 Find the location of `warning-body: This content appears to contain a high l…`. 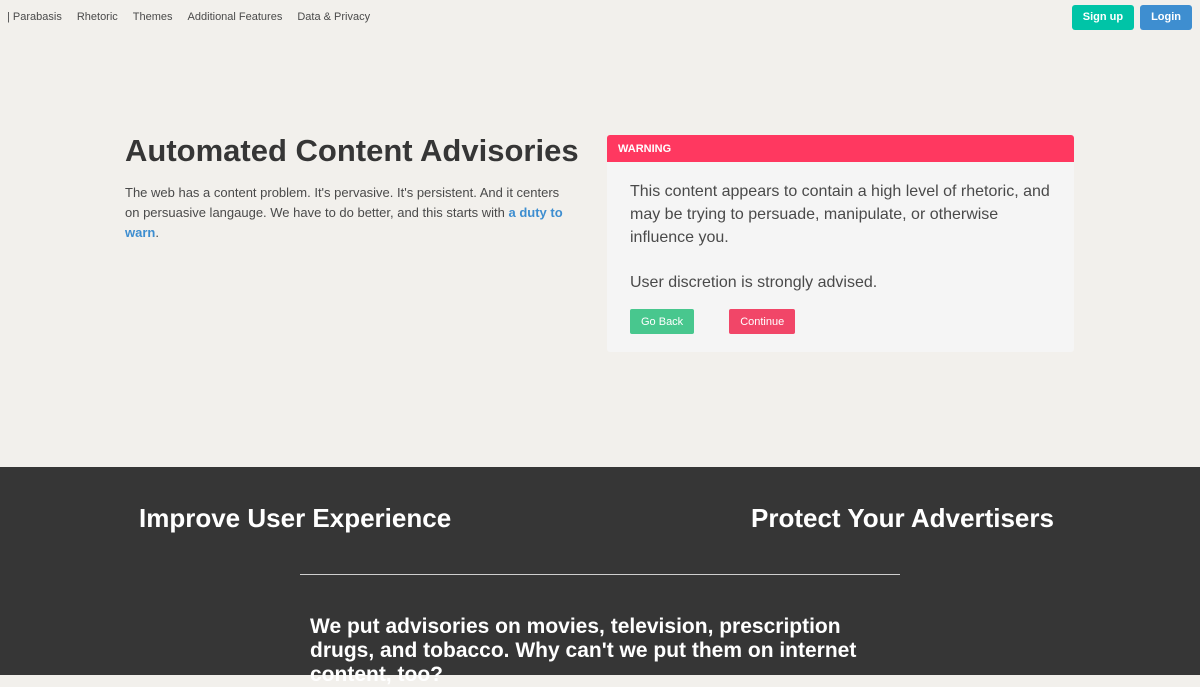

warning-body: This content appears to contain a high l… is located at coordinates (840, 248).